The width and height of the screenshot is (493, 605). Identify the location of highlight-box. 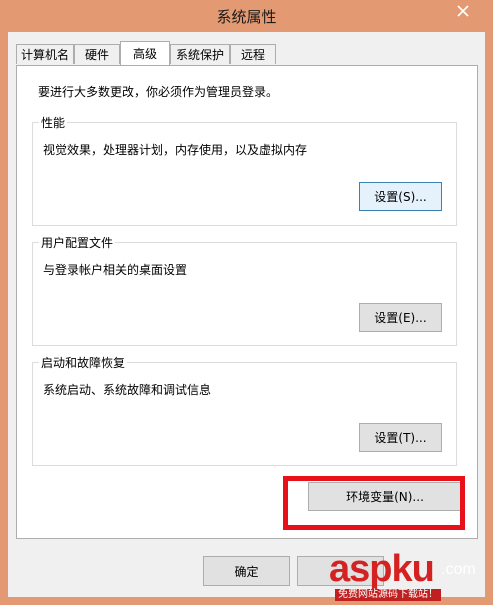
(374, 503).